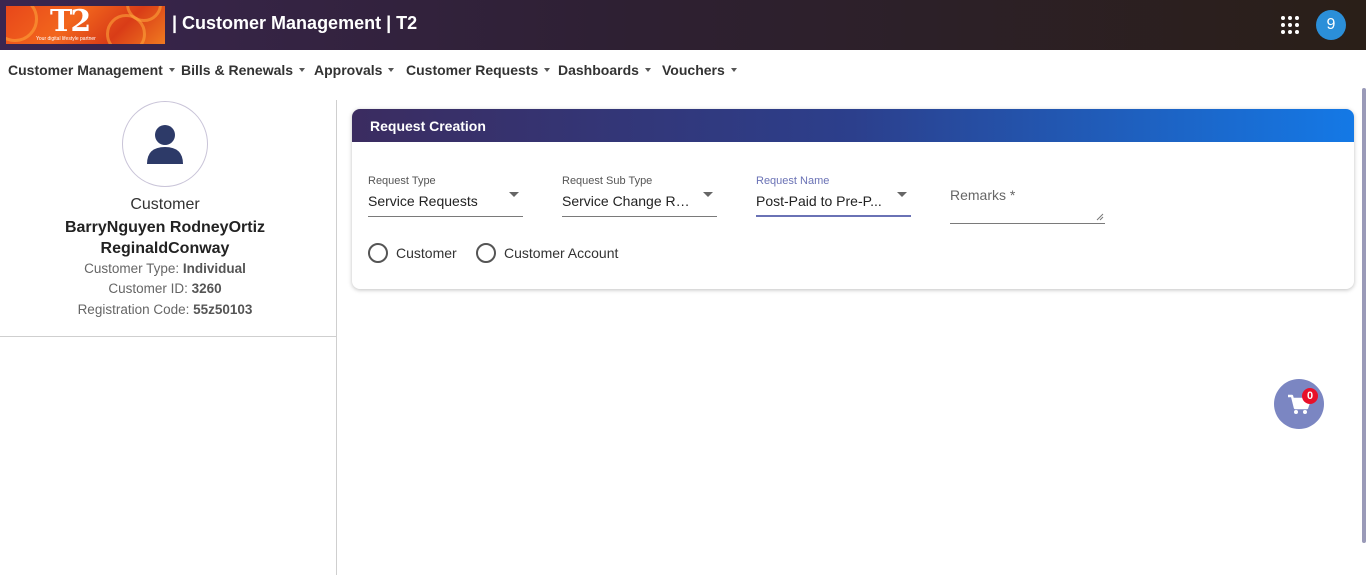  I want to click on panel-divider, so click(168, 336).